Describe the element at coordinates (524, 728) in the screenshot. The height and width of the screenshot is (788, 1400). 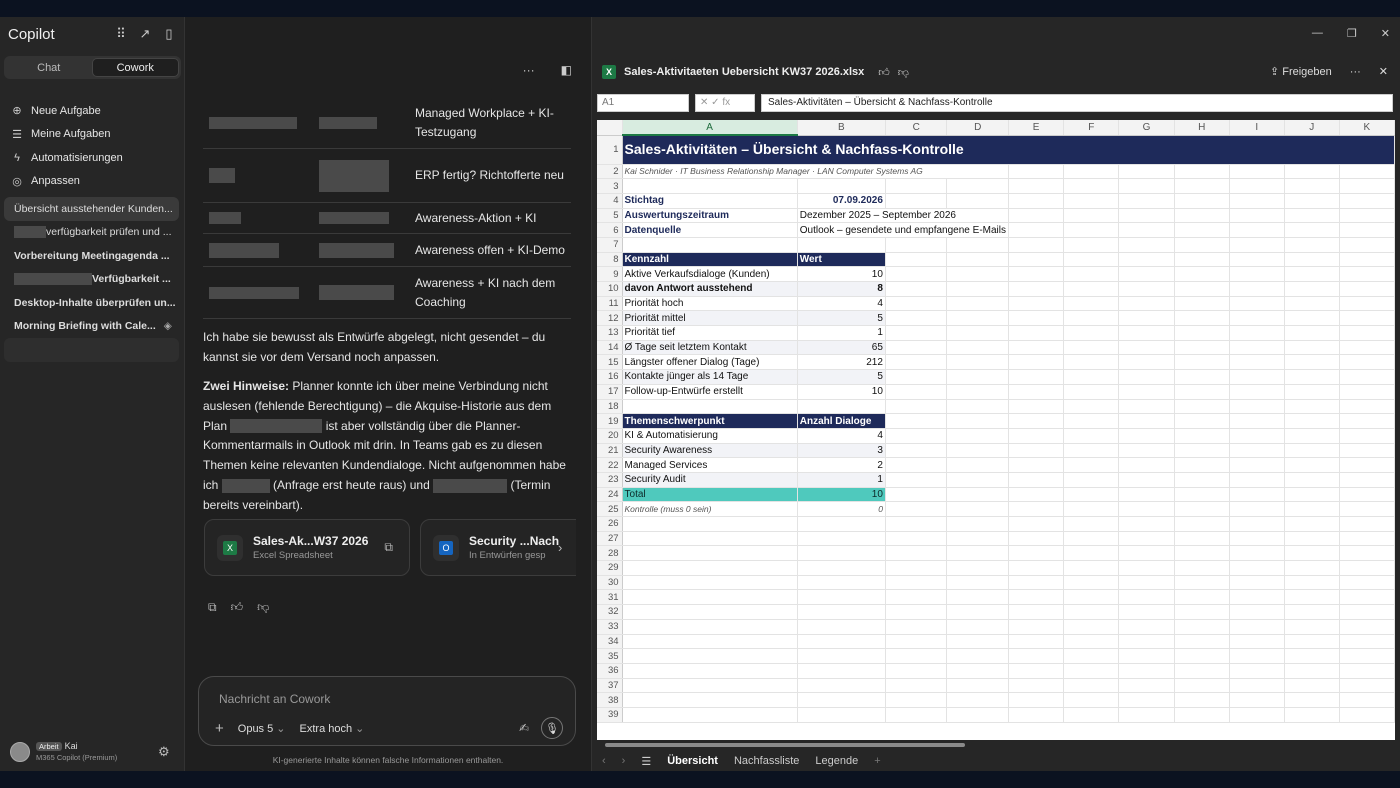
I see `format-icon: ✍︎` at that location.